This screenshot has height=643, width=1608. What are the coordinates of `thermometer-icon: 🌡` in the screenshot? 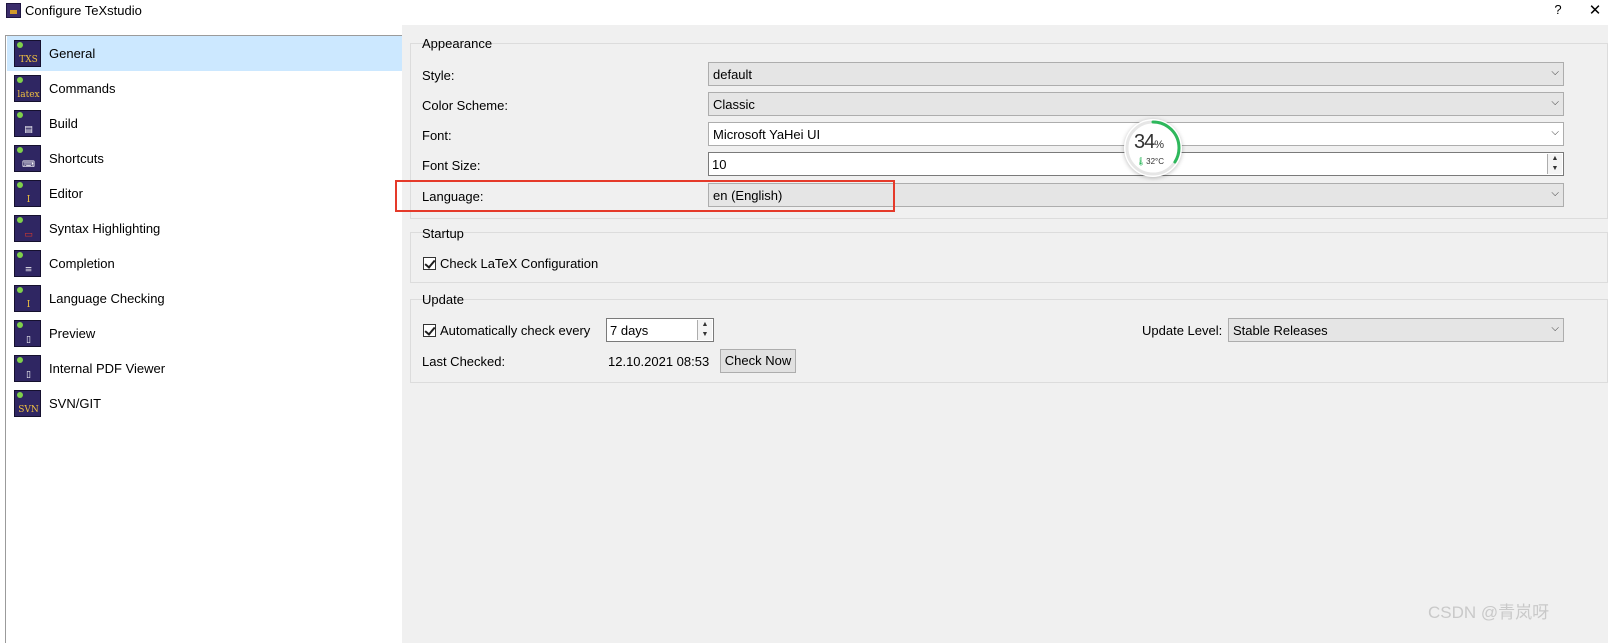 It's located at (1141, 161).